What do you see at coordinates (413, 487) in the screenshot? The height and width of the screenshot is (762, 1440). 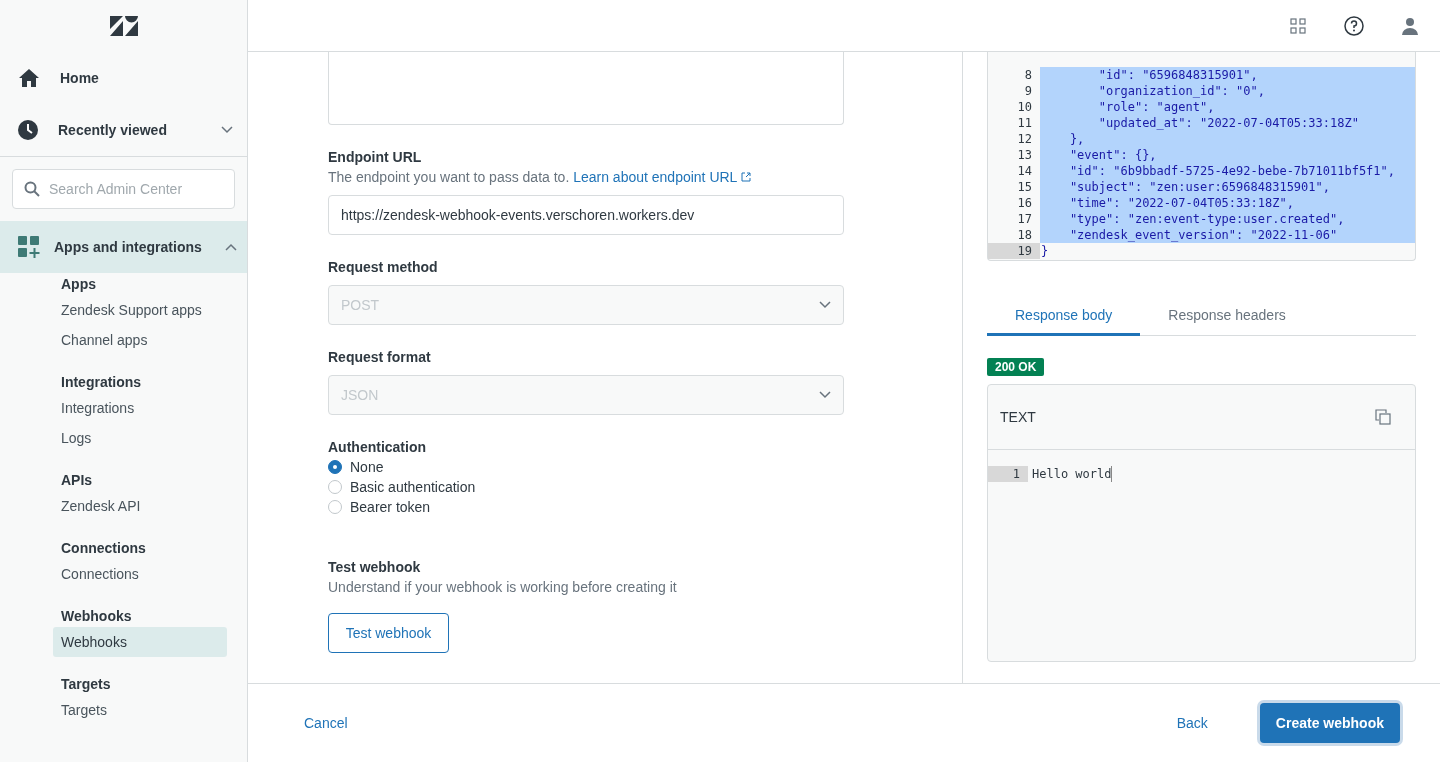 I see `radio-label: Basic authentication` at bounding box center [413, 487].